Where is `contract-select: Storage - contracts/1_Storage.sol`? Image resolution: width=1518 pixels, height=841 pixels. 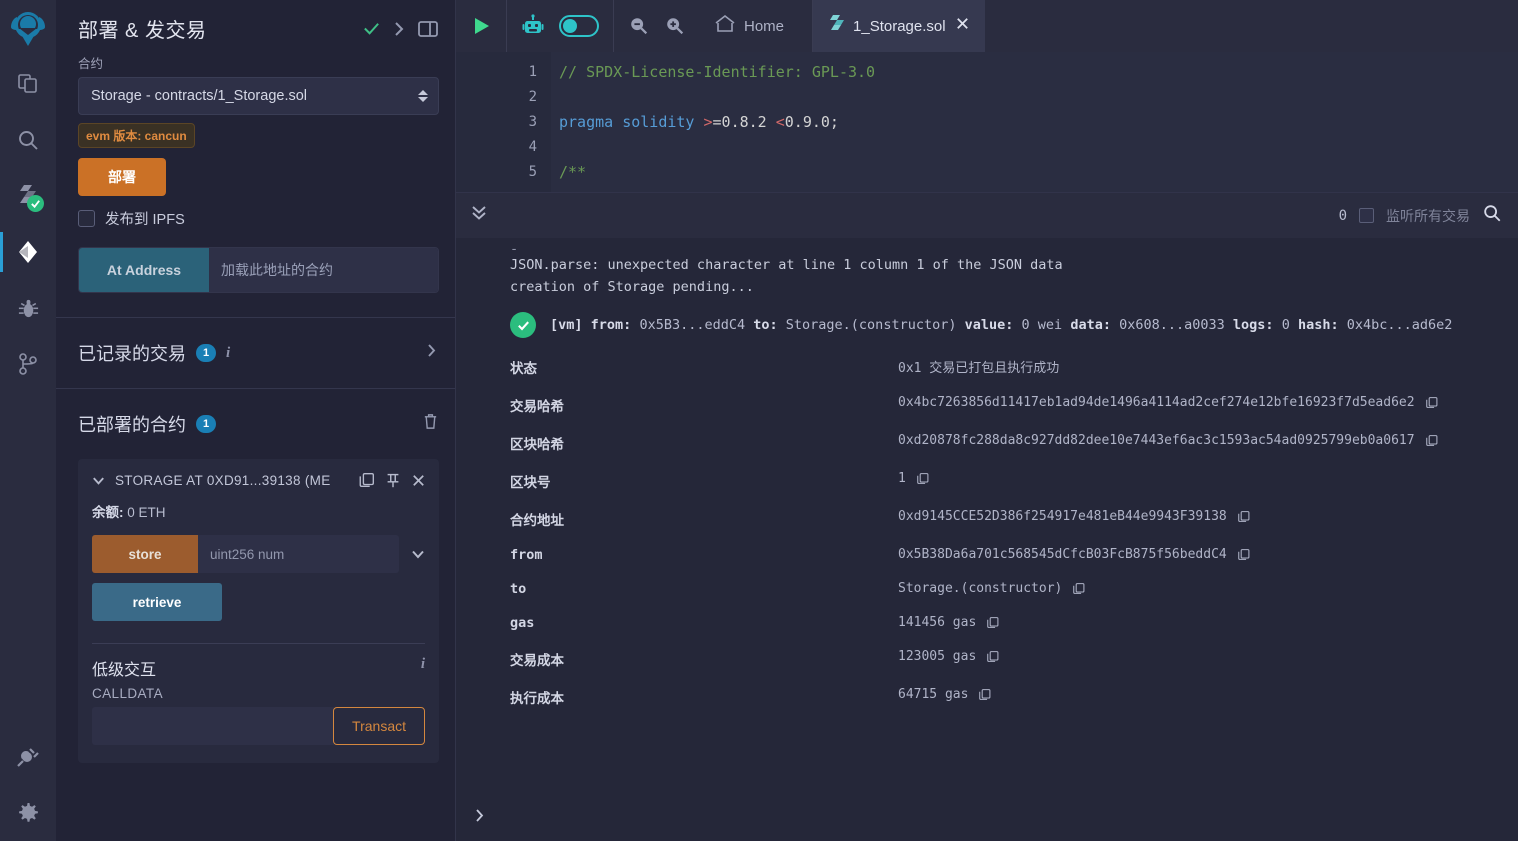
contract-select: Storage - contracts/1_Storage.sol is located at coordinates (258, 96).